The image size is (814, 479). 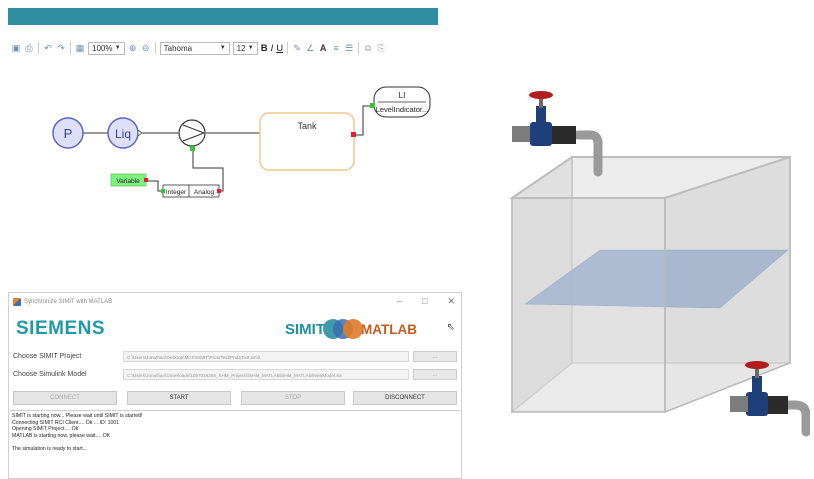 I want to click on sync-window-titlebar: Synchronize SIMIT with MATLAB – □ ✕, so click(x=235, y=302).